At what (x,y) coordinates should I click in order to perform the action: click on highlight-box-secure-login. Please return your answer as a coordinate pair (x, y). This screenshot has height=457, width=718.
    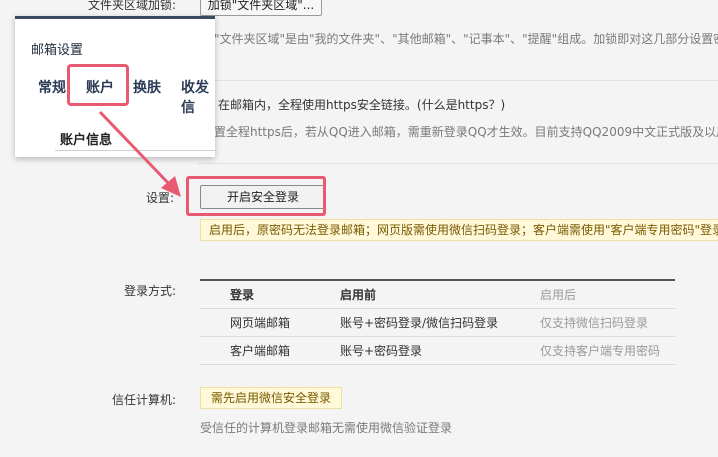
    Looking at the image, I should click on (256, 196).